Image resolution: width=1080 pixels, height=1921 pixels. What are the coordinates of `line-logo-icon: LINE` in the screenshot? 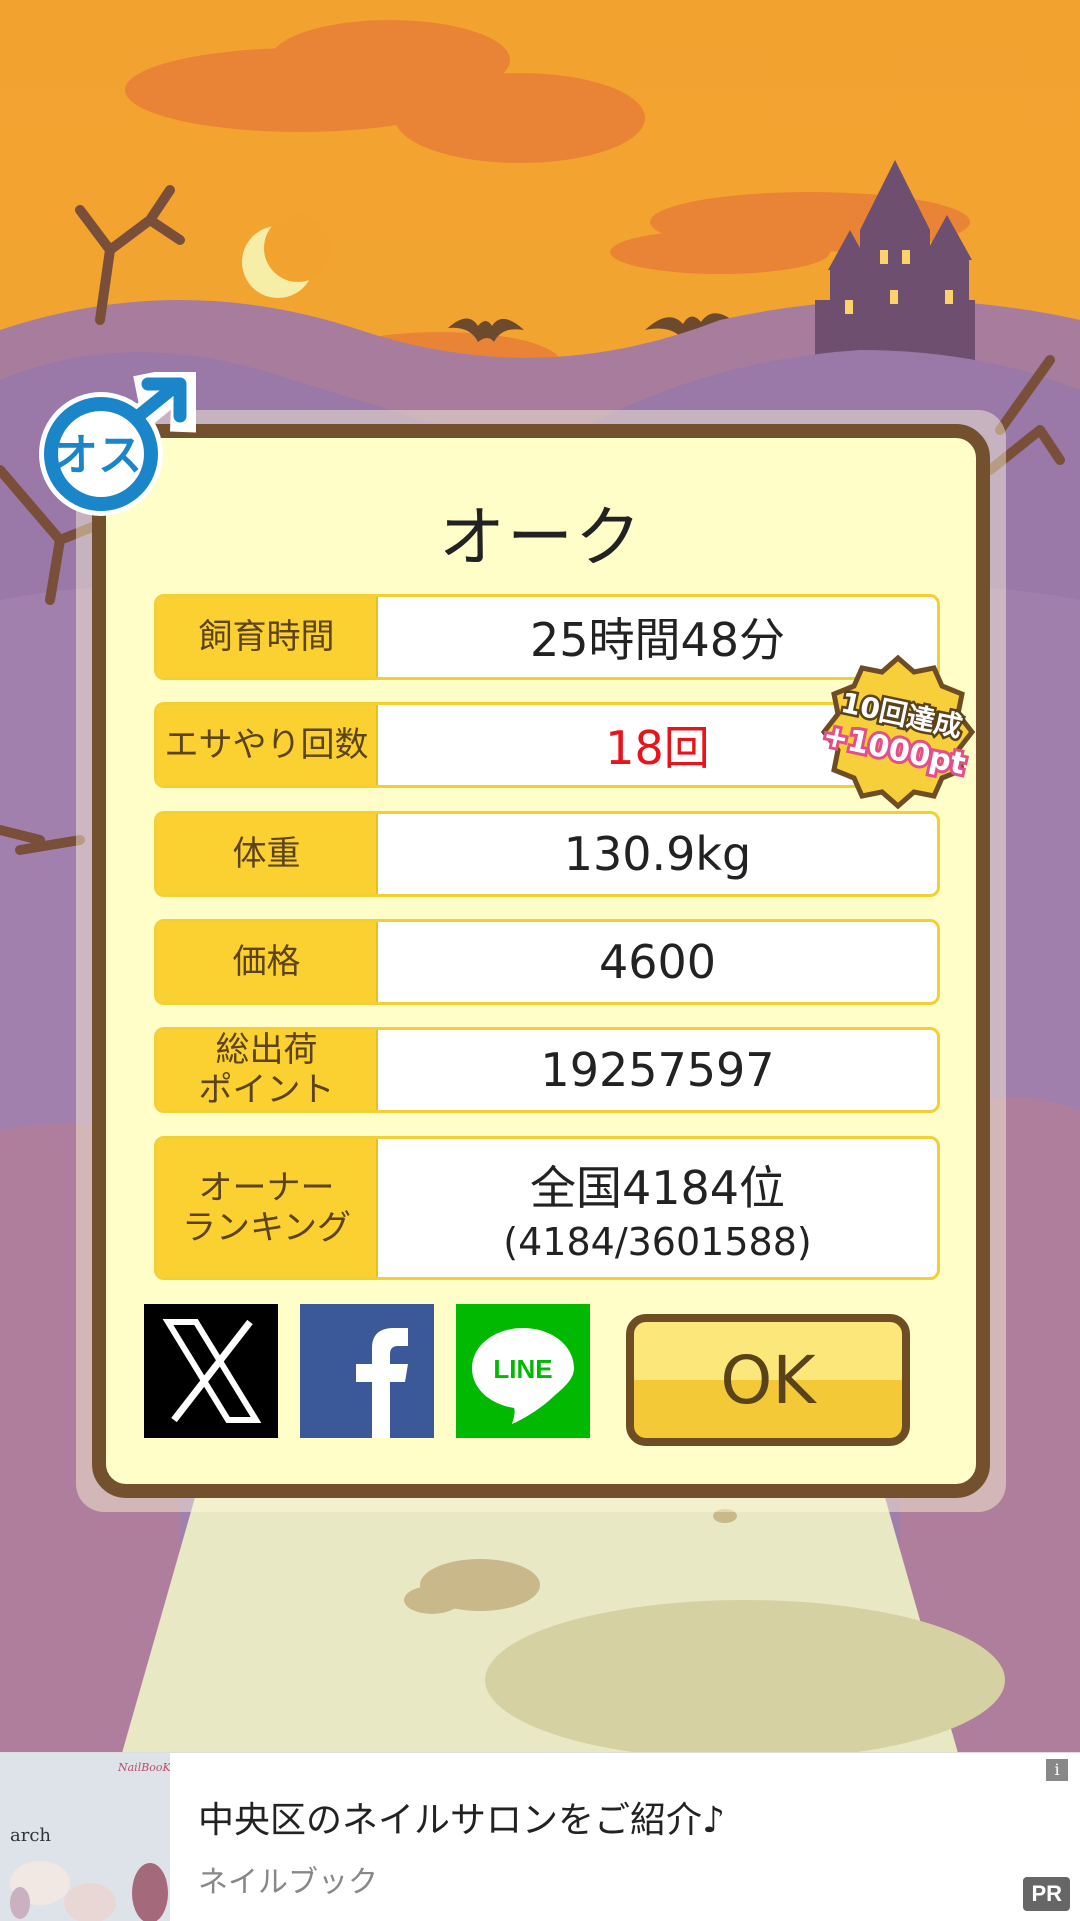 It's located at (523, 1376).